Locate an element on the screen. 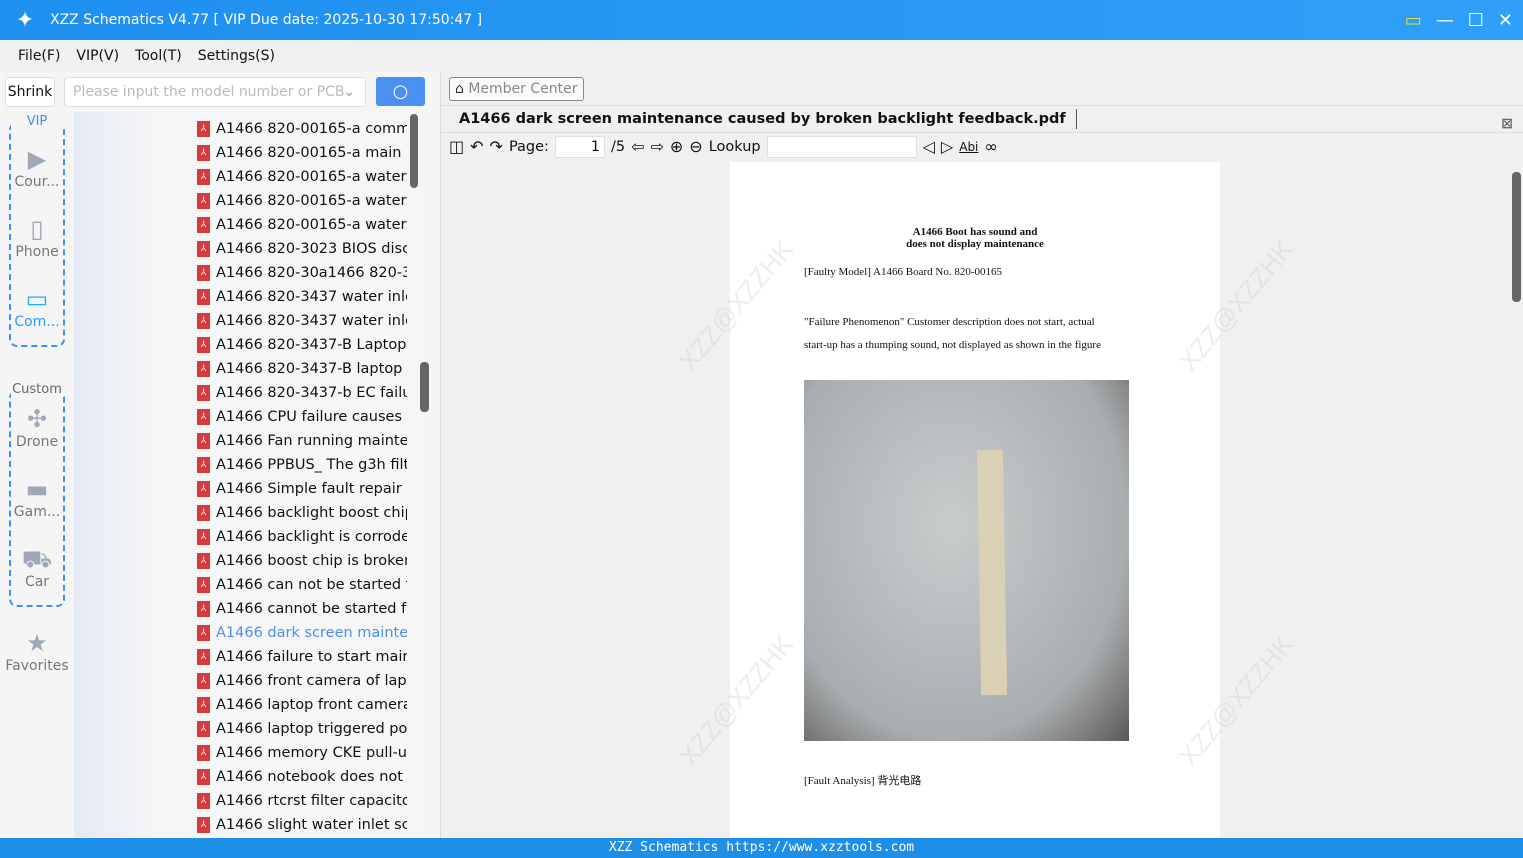  menu-vip: VIP(V) is located at coordinates (97, 56).